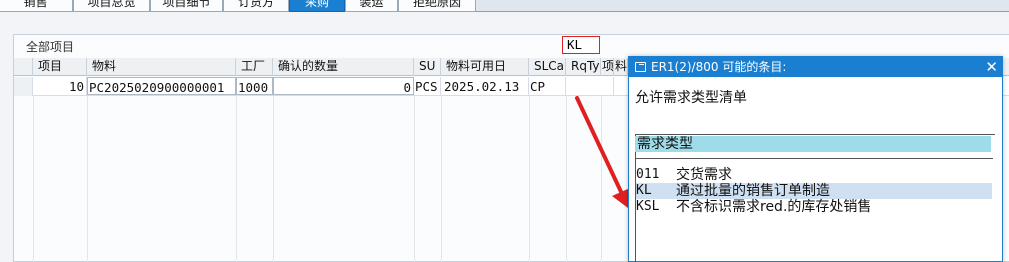  What do you see at coordinates (485, 86) in the screenshot?
I see `cell-avail-date: 2025.02.13` at bounding box center [485, 86].